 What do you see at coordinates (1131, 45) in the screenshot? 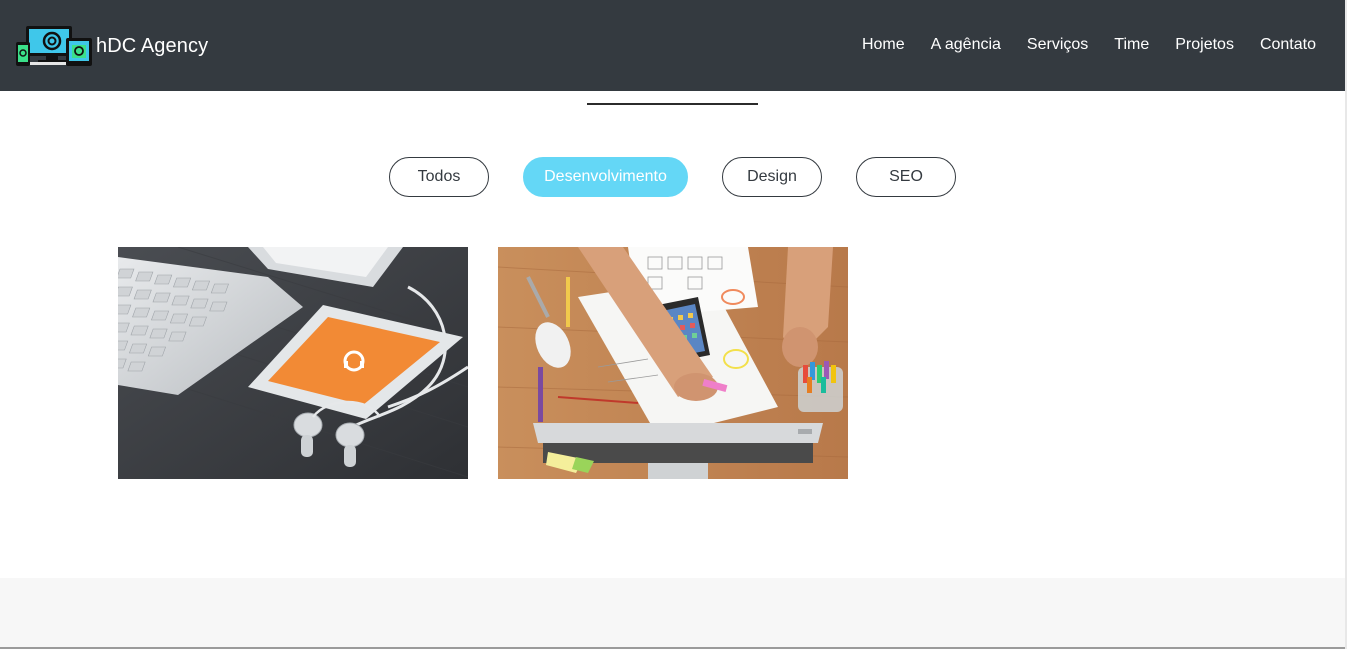
I see `nav-link-time: Time` at bounding box center [1131, 45].